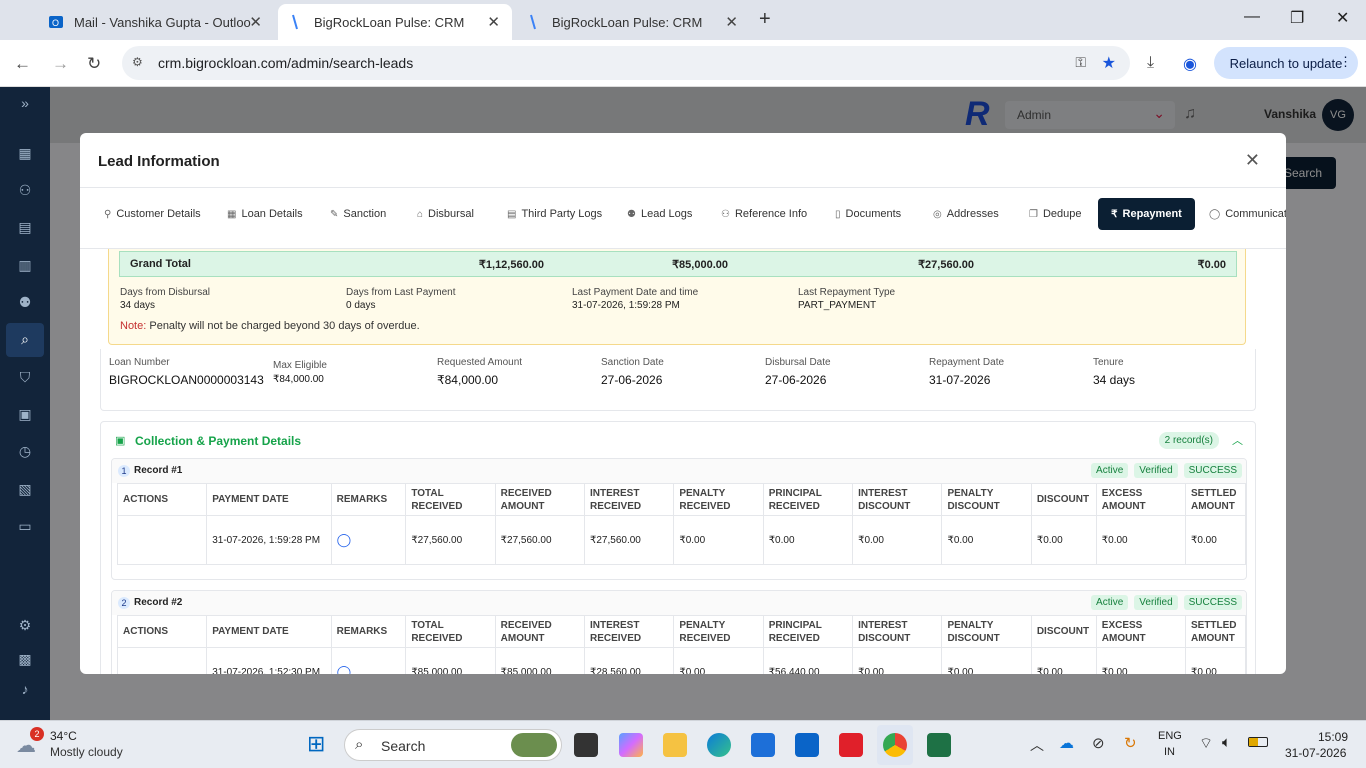  Describe the element at coordinates (632, 362) in the screenshot. I see `summary-label: Sanction Date` at that location.